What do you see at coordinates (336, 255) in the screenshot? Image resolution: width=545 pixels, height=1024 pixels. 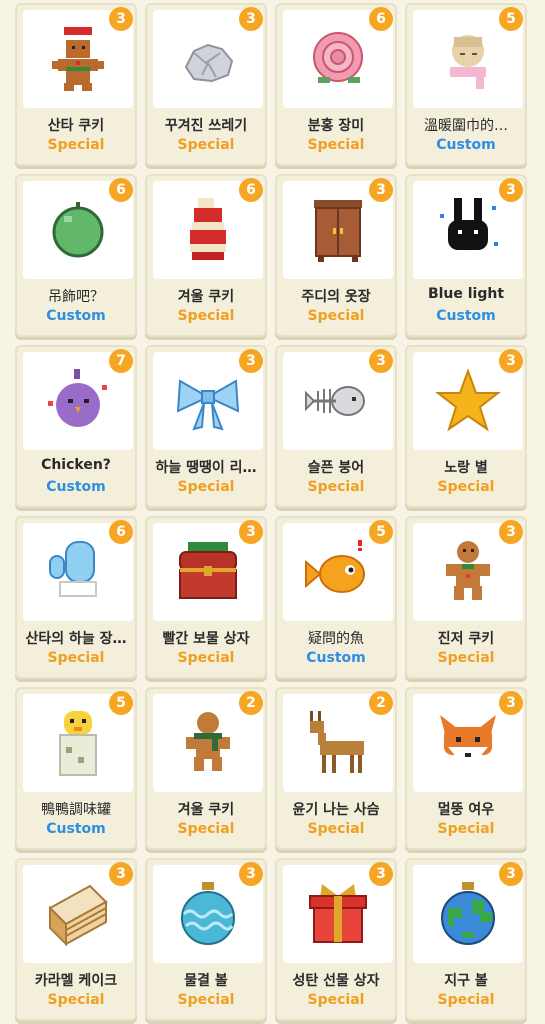 I see `item-card: 3 주디의 옷장 Special` at bounding box center [336, 255].